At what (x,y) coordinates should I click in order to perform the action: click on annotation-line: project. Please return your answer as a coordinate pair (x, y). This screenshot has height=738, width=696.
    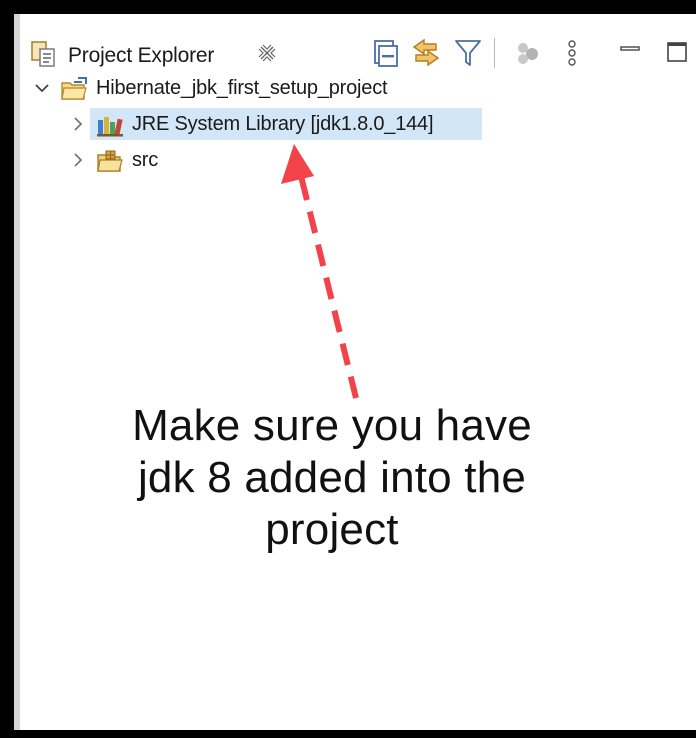
    Looking at the image, I should click on (332, 529).